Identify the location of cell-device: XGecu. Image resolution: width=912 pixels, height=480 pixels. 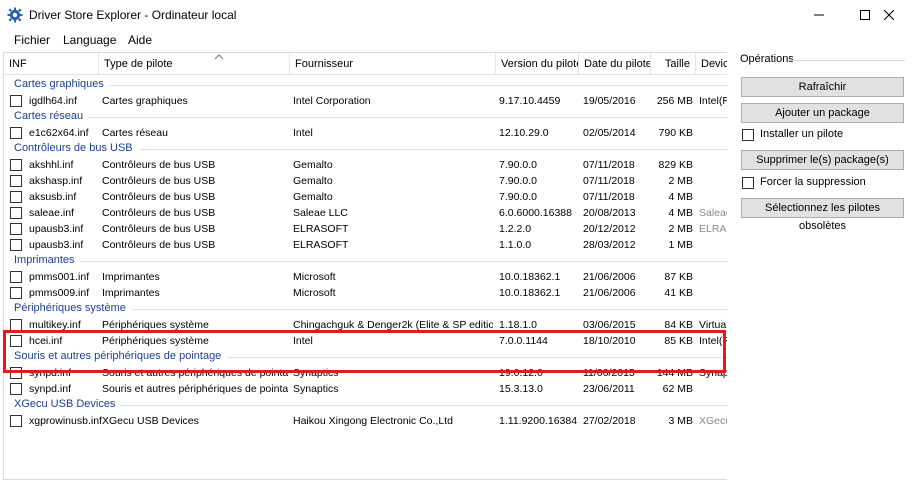
(713, 421).